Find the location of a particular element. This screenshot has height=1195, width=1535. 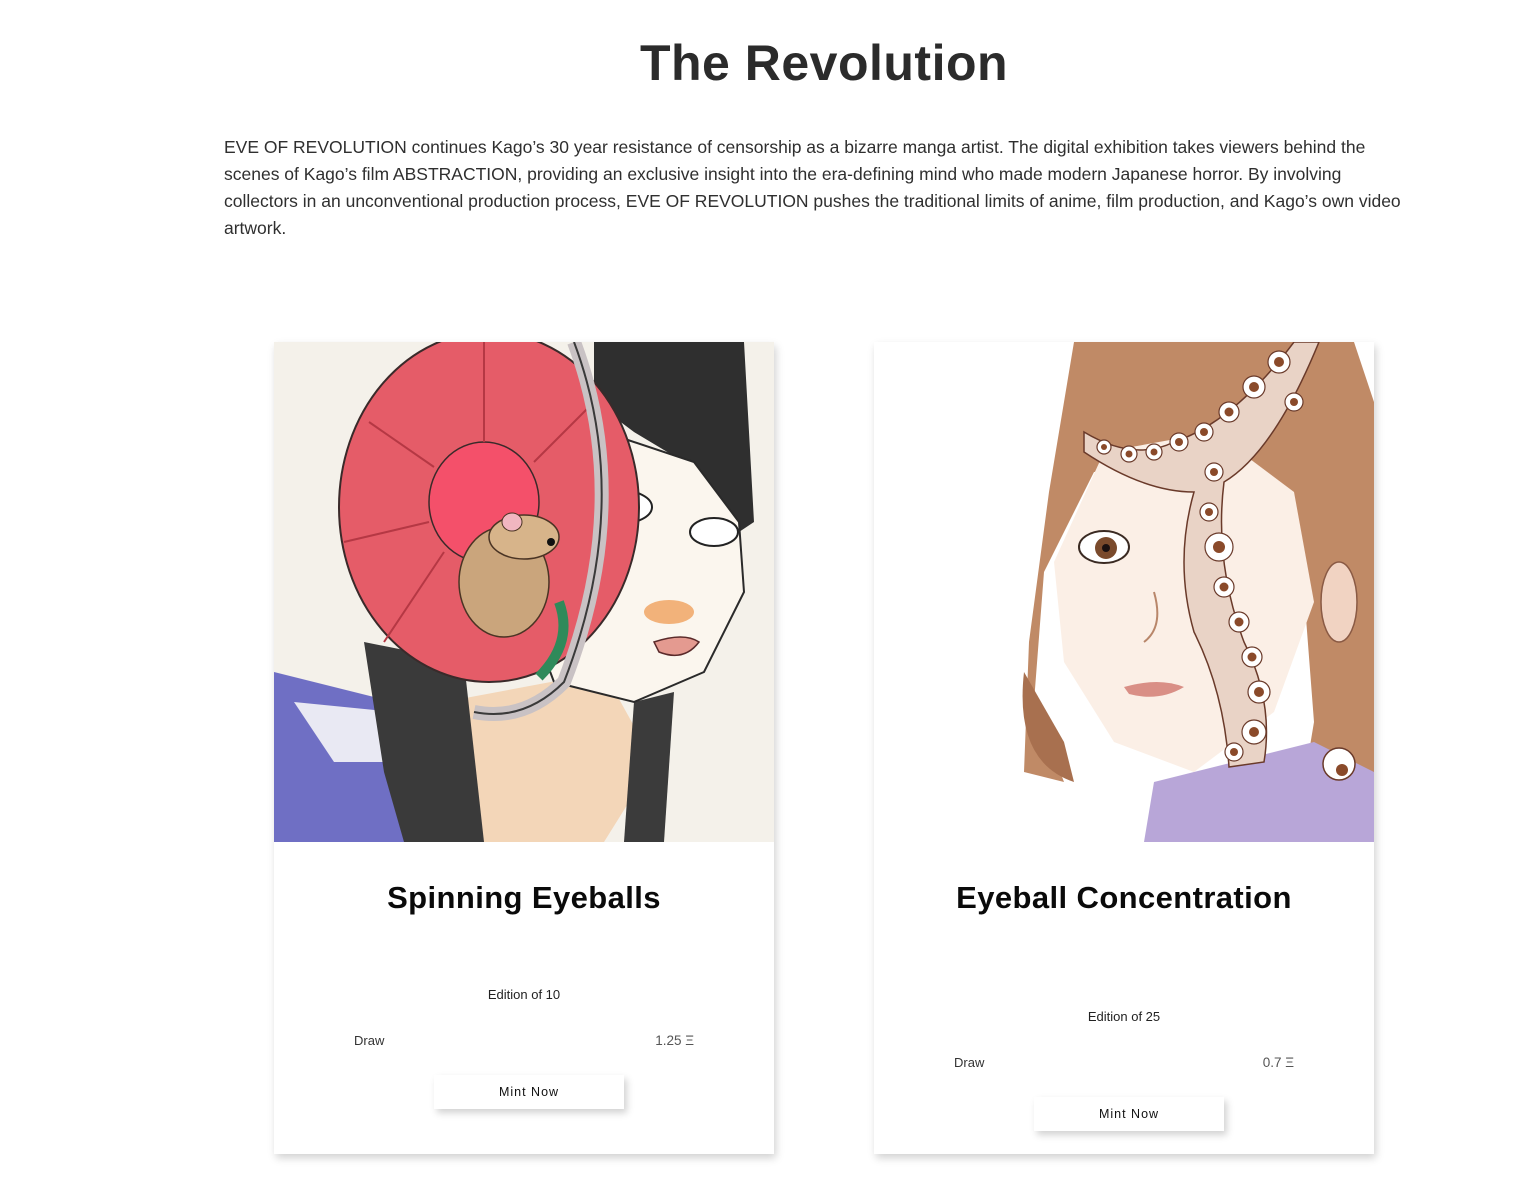

edition-size: Edition of 10 is located at coordinates (524, 994).